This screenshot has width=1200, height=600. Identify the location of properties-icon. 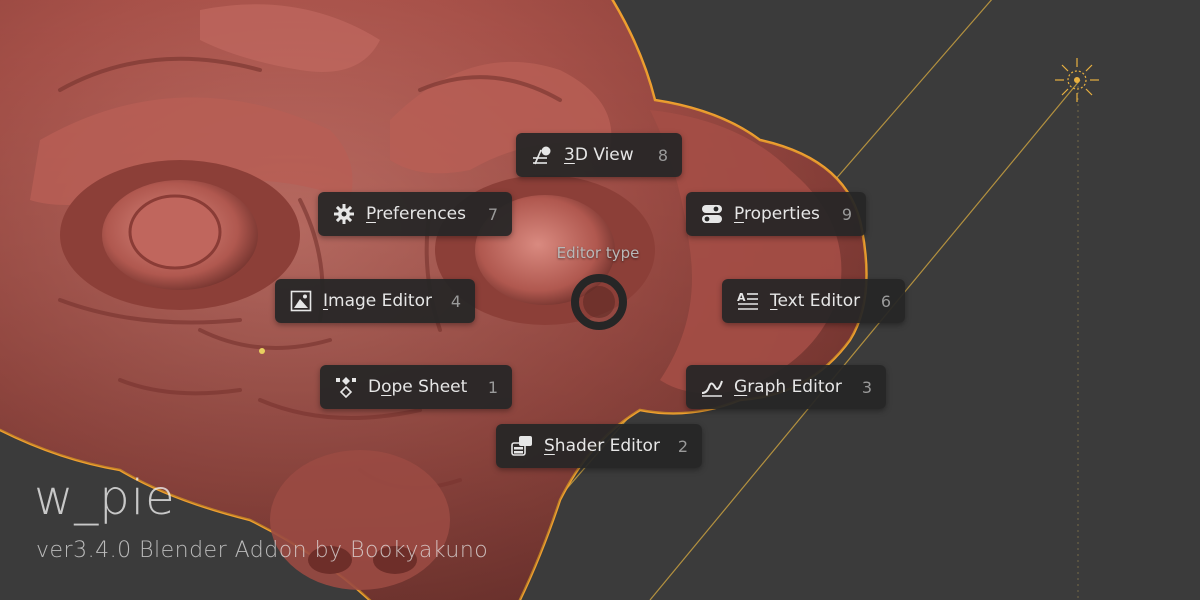
(712, 214).